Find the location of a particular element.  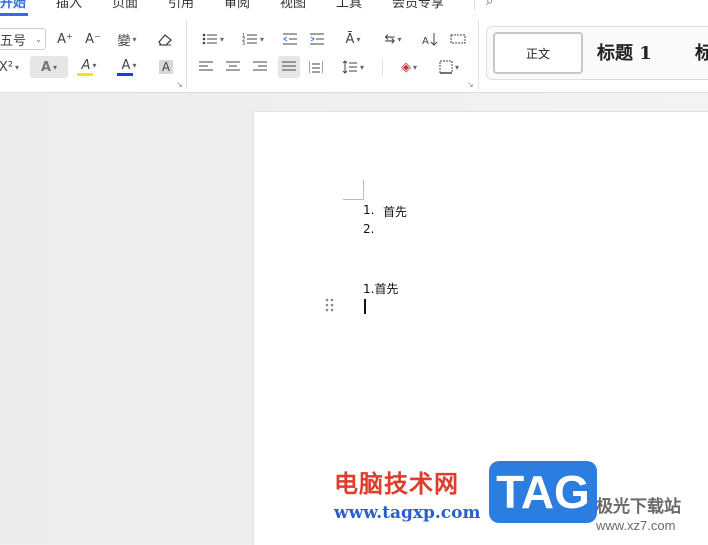

font-size-value: 五号 is located at coordinates (13, 41).